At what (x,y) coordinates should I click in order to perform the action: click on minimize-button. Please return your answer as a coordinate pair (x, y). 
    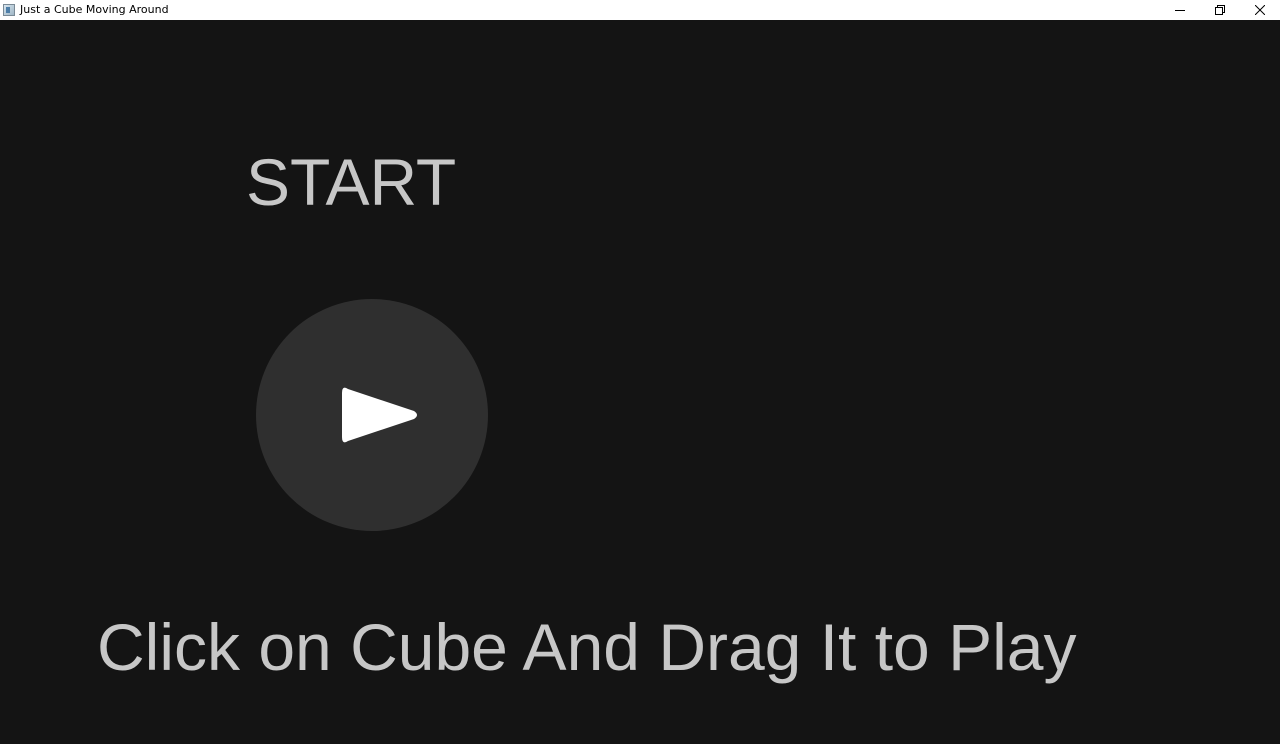
    Looking at the image, I should click on (1180, 10).